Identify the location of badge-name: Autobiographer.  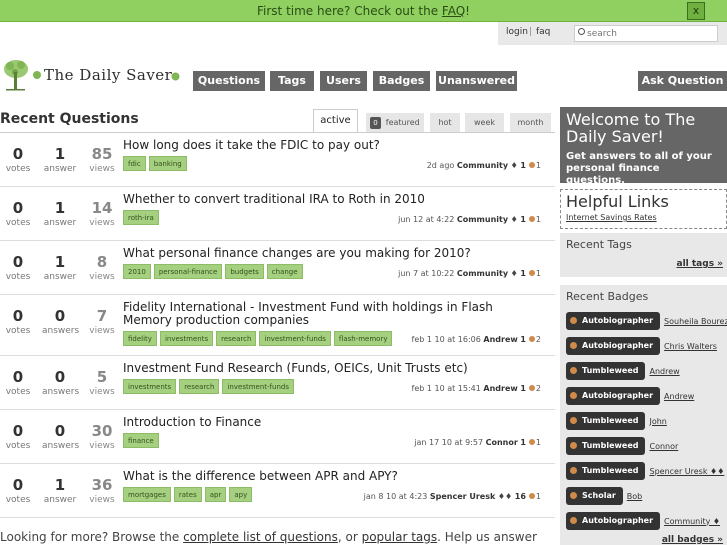
(618, 320).